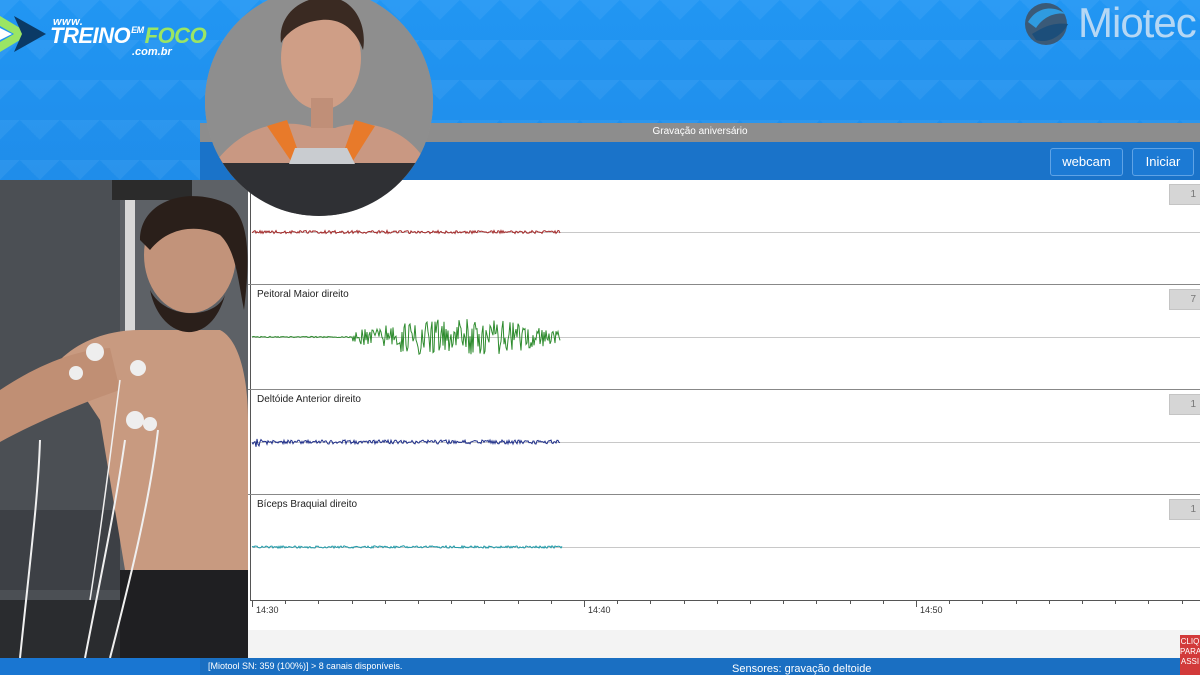 Image resolution: width=1200 pixels, height=675 pixels. I want to click on channel-scale-button: 7, so click(1184, 299).